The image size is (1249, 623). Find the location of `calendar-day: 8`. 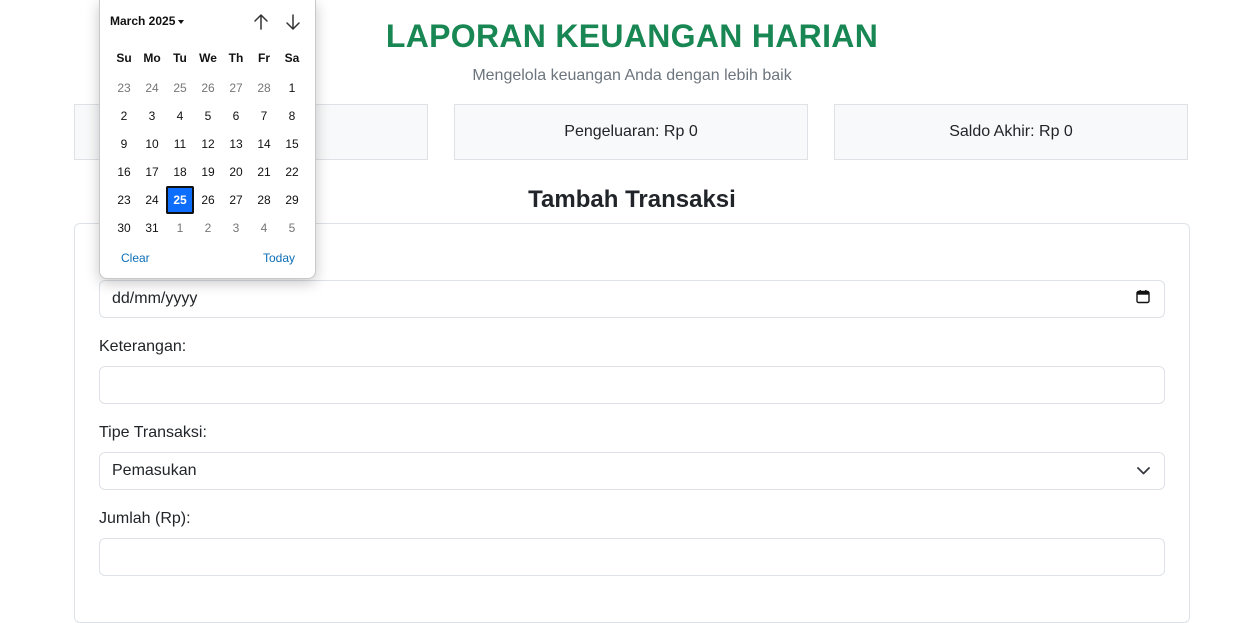

calendar-day: 8 is located at coordinates (292, 116).